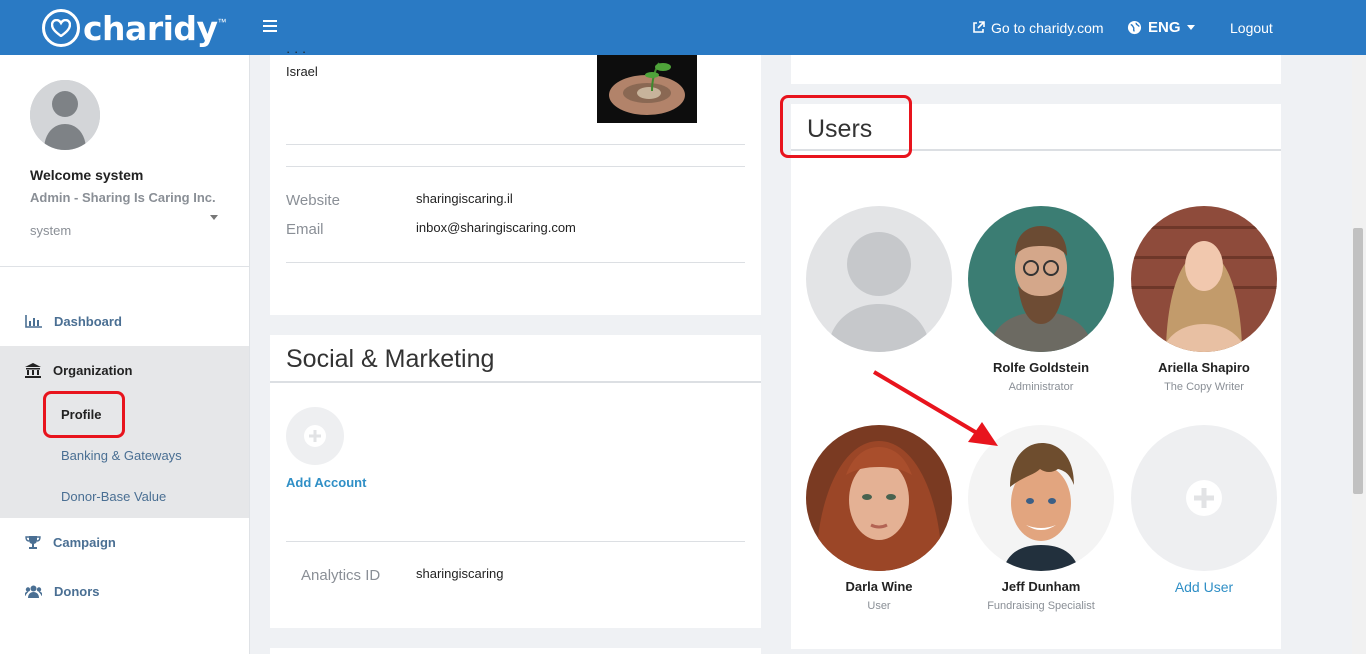 The height and width of the screenshot is (654, 1366). Describe the element at coordinates (302, 71) in the screenshot. I see `country-value: Israel` at that location.